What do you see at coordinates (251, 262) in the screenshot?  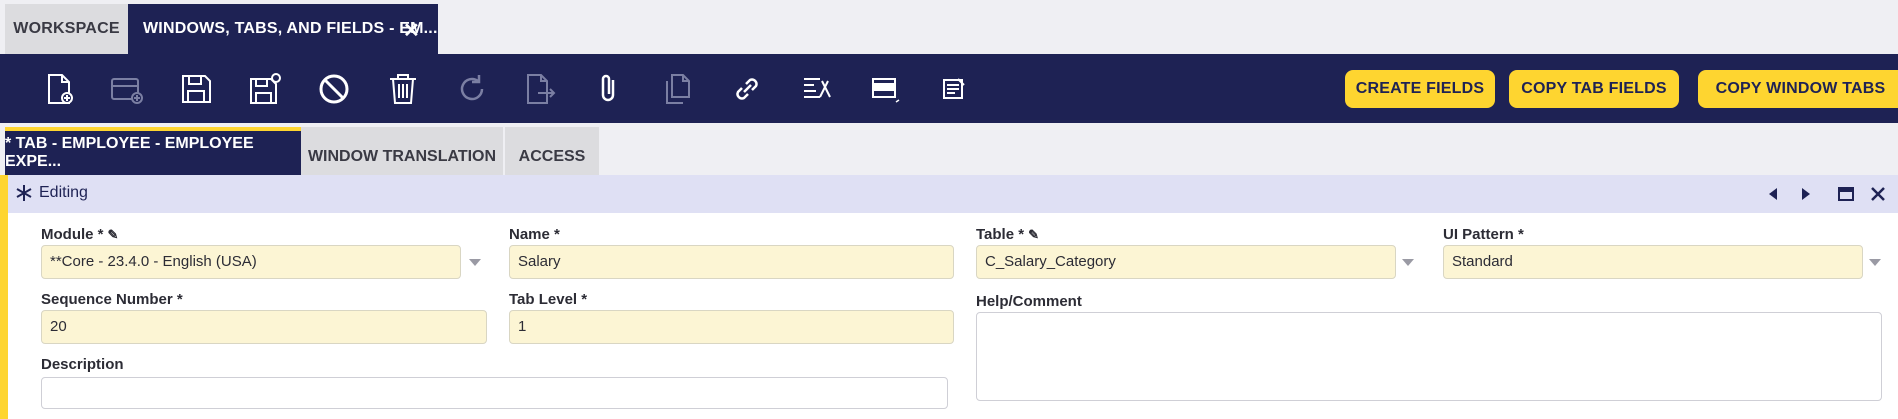 I see `module-field: **Core - 23.4.0 - English (USA)` at bounding box center [251, 262].